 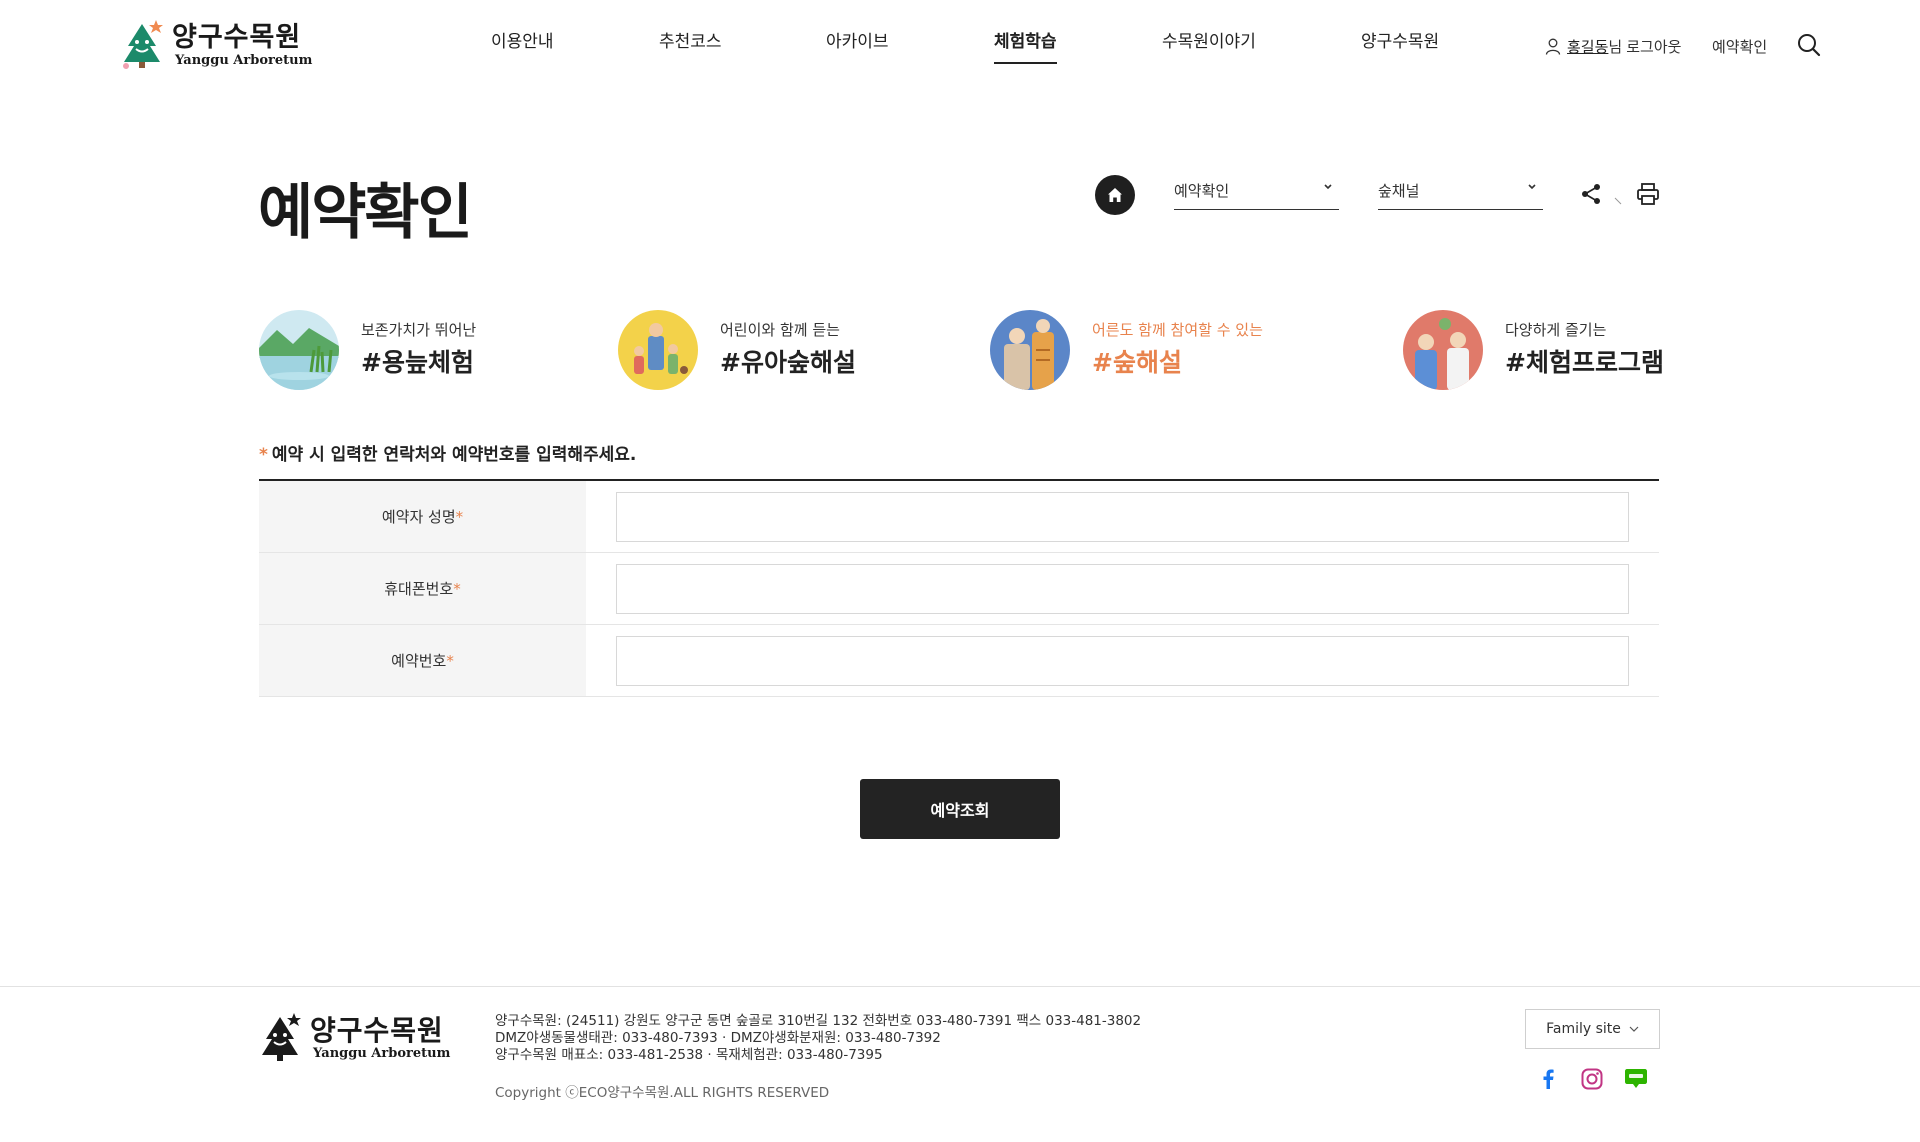 What do you see at coordinates (1122, 588) in the screenshot?
I see `phone-number-input` at bounding box center [1122, 588].